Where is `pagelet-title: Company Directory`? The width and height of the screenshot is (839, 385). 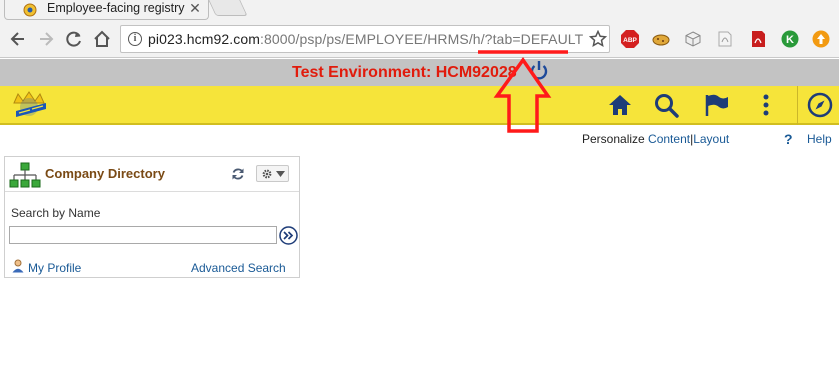 pagelet-title: Company Directory is located at coordinates (105, 173).